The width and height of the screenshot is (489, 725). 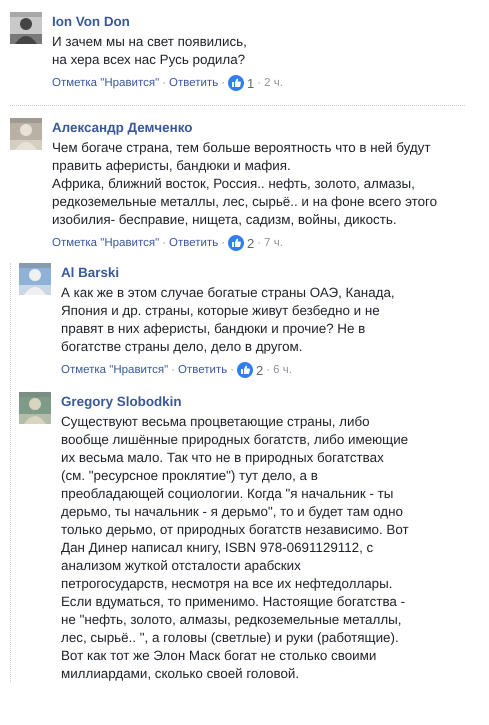 I want to click on author-name: Александр Демченко, so click(x=122, y=128).